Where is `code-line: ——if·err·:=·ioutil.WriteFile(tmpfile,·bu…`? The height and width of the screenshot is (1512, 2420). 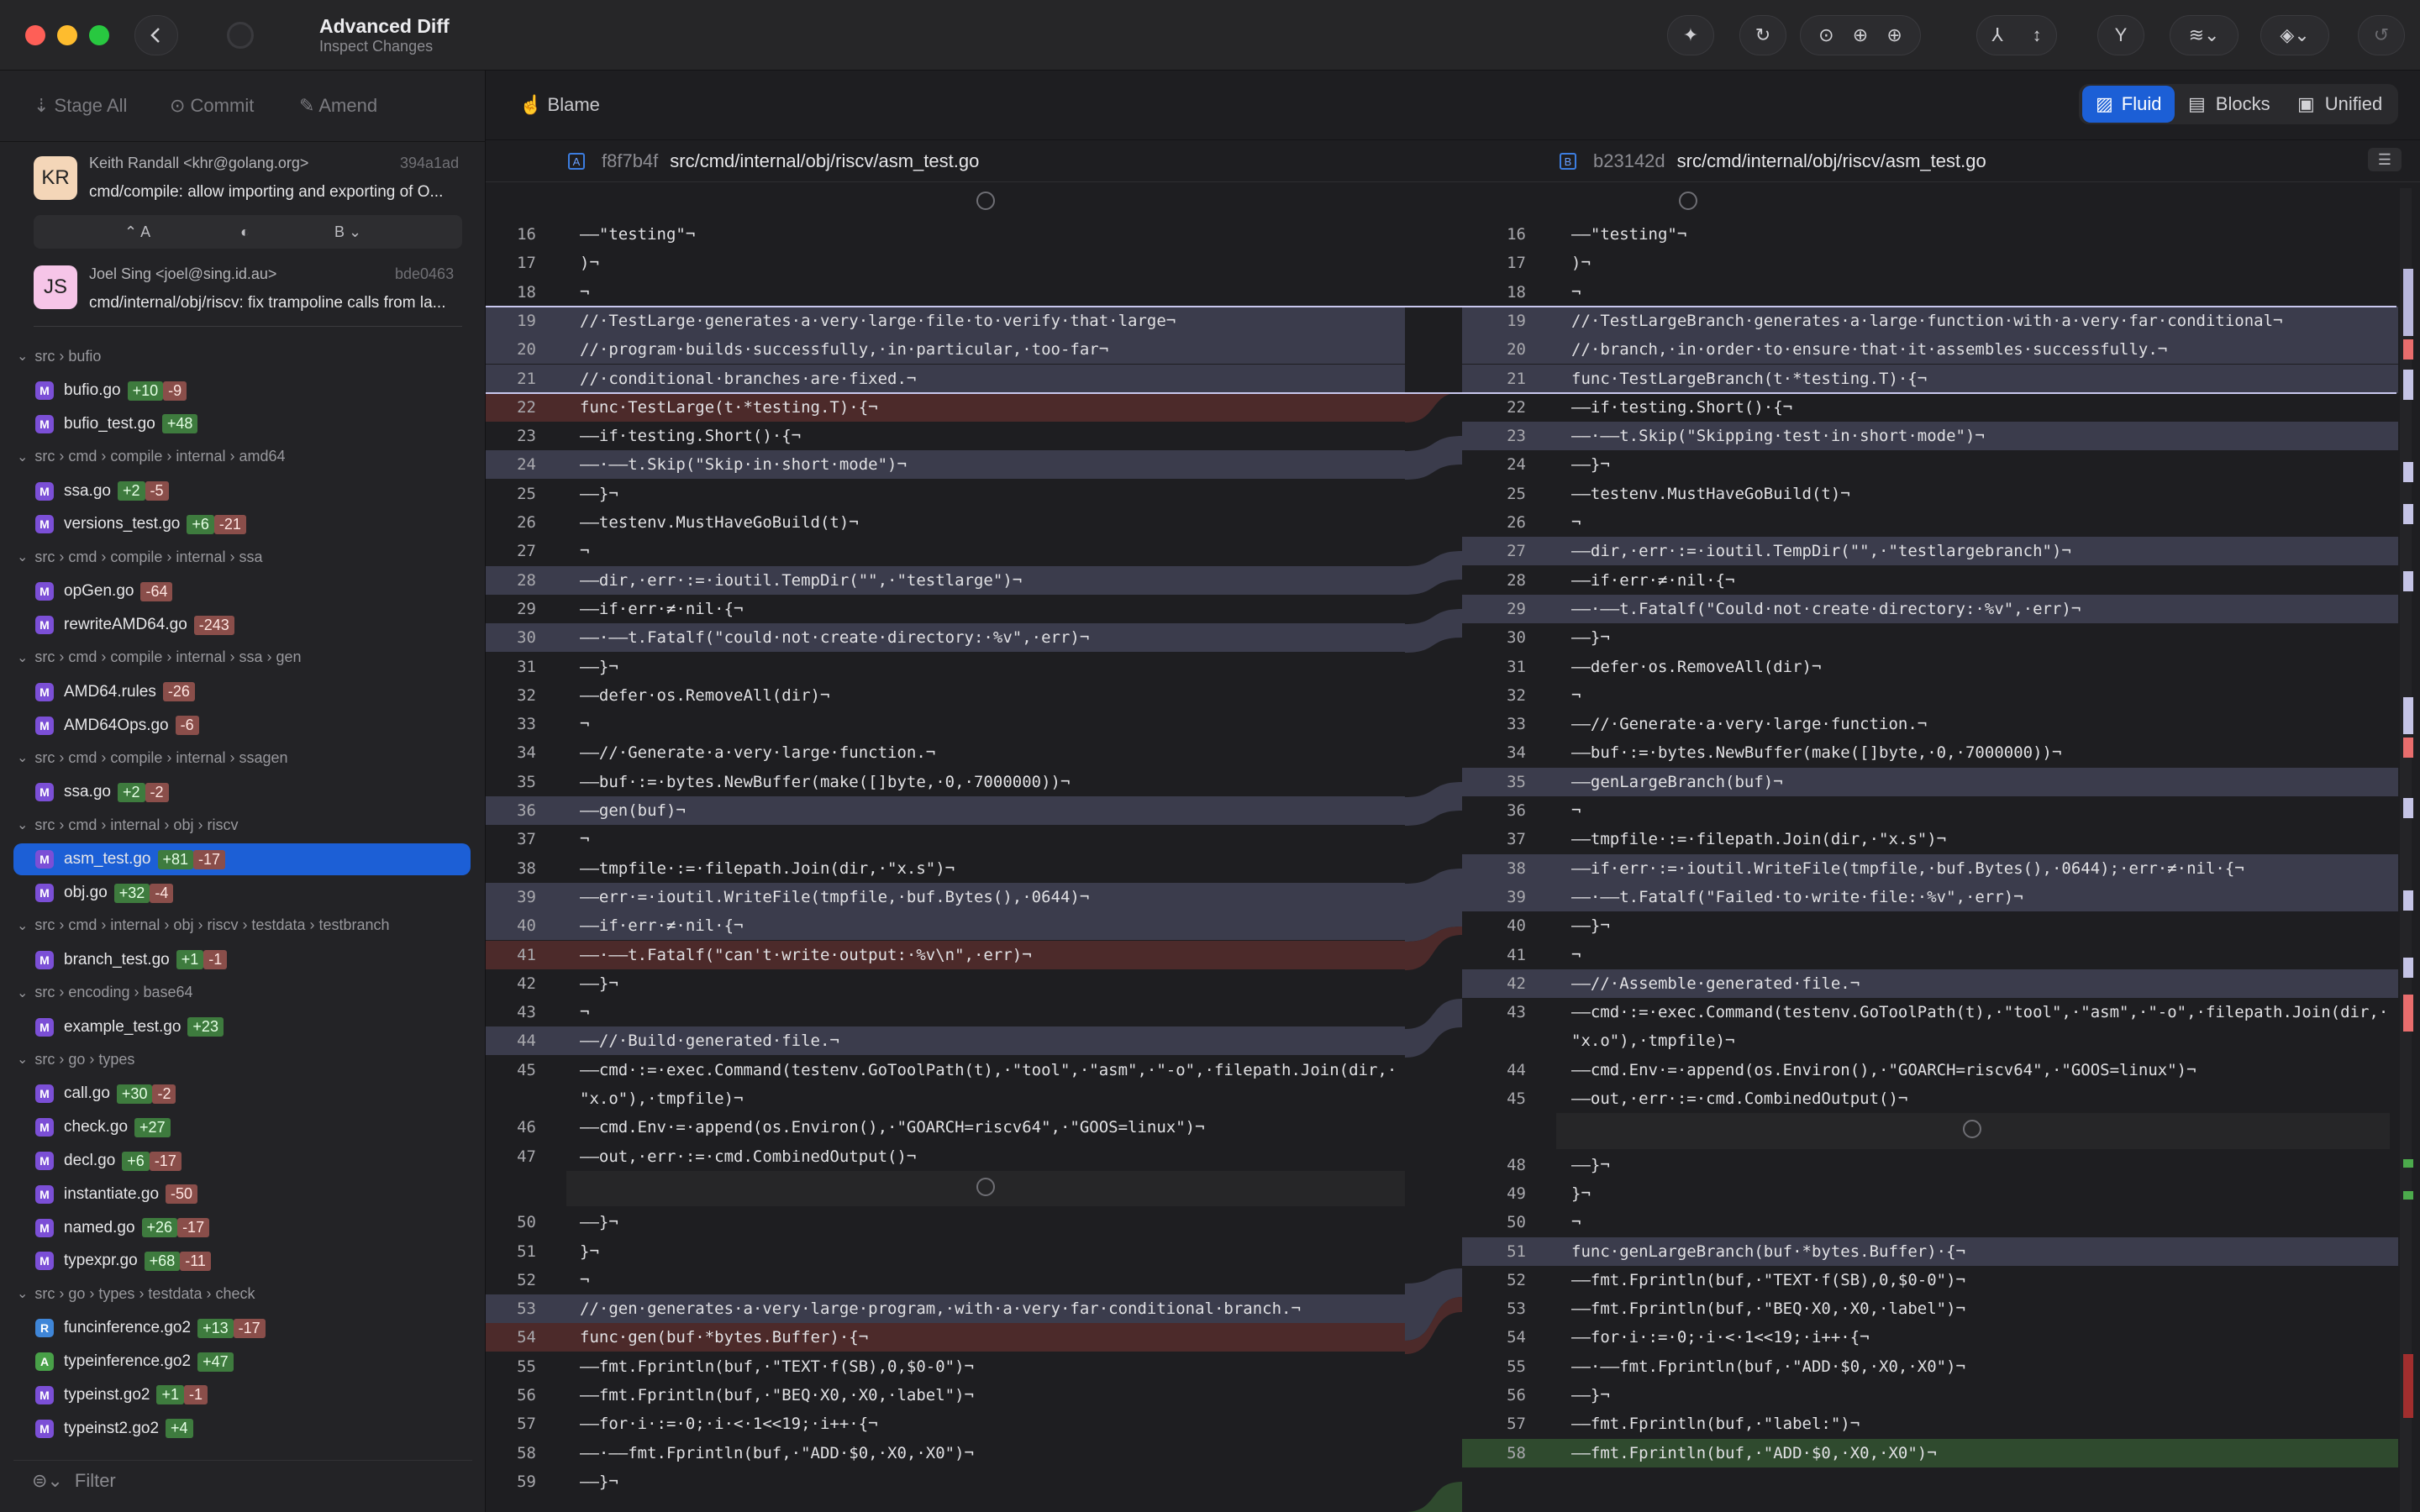
code-line: ——if·err·:=·ioutil.WriteFile(tmpfile,·bu… is located at coordinates (1983, 868).